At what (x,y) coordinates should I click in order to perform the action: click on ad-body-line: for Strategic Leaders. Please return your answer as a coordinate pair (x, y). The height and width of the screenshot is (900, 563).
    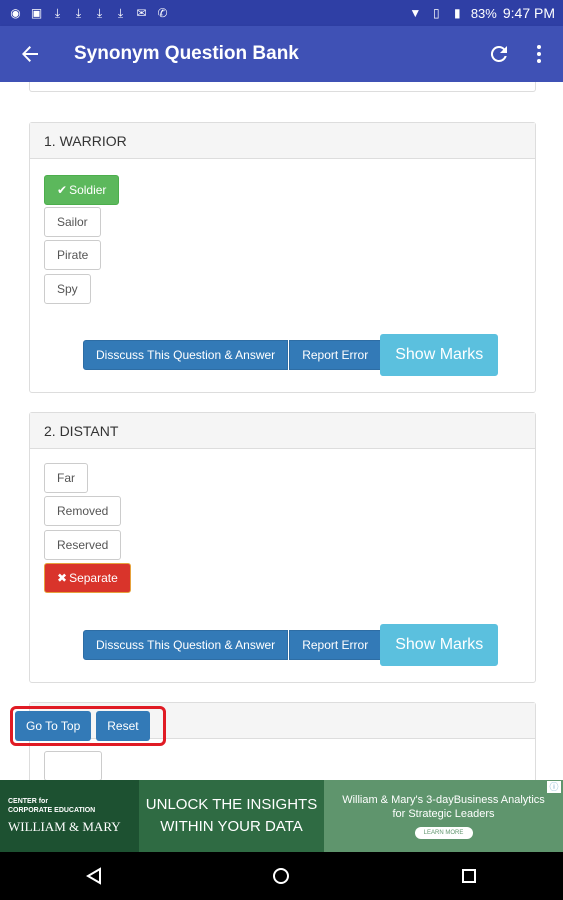
    Looking at the image, I should click on (443, 814).